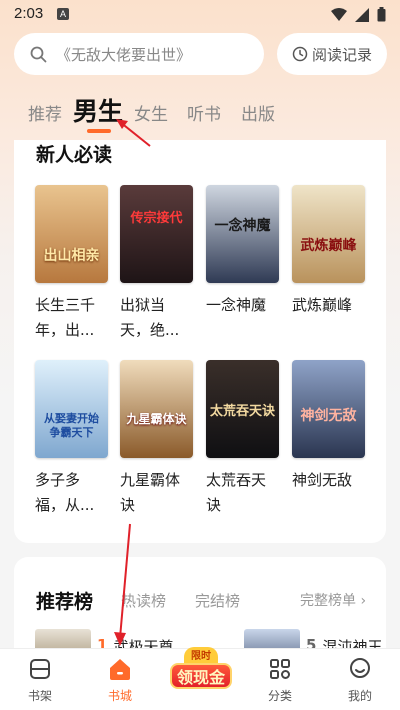 The width and height of the screenshot is (400, 710). I want to click on reading-history-label: 阅读记录, so click(341, 54).